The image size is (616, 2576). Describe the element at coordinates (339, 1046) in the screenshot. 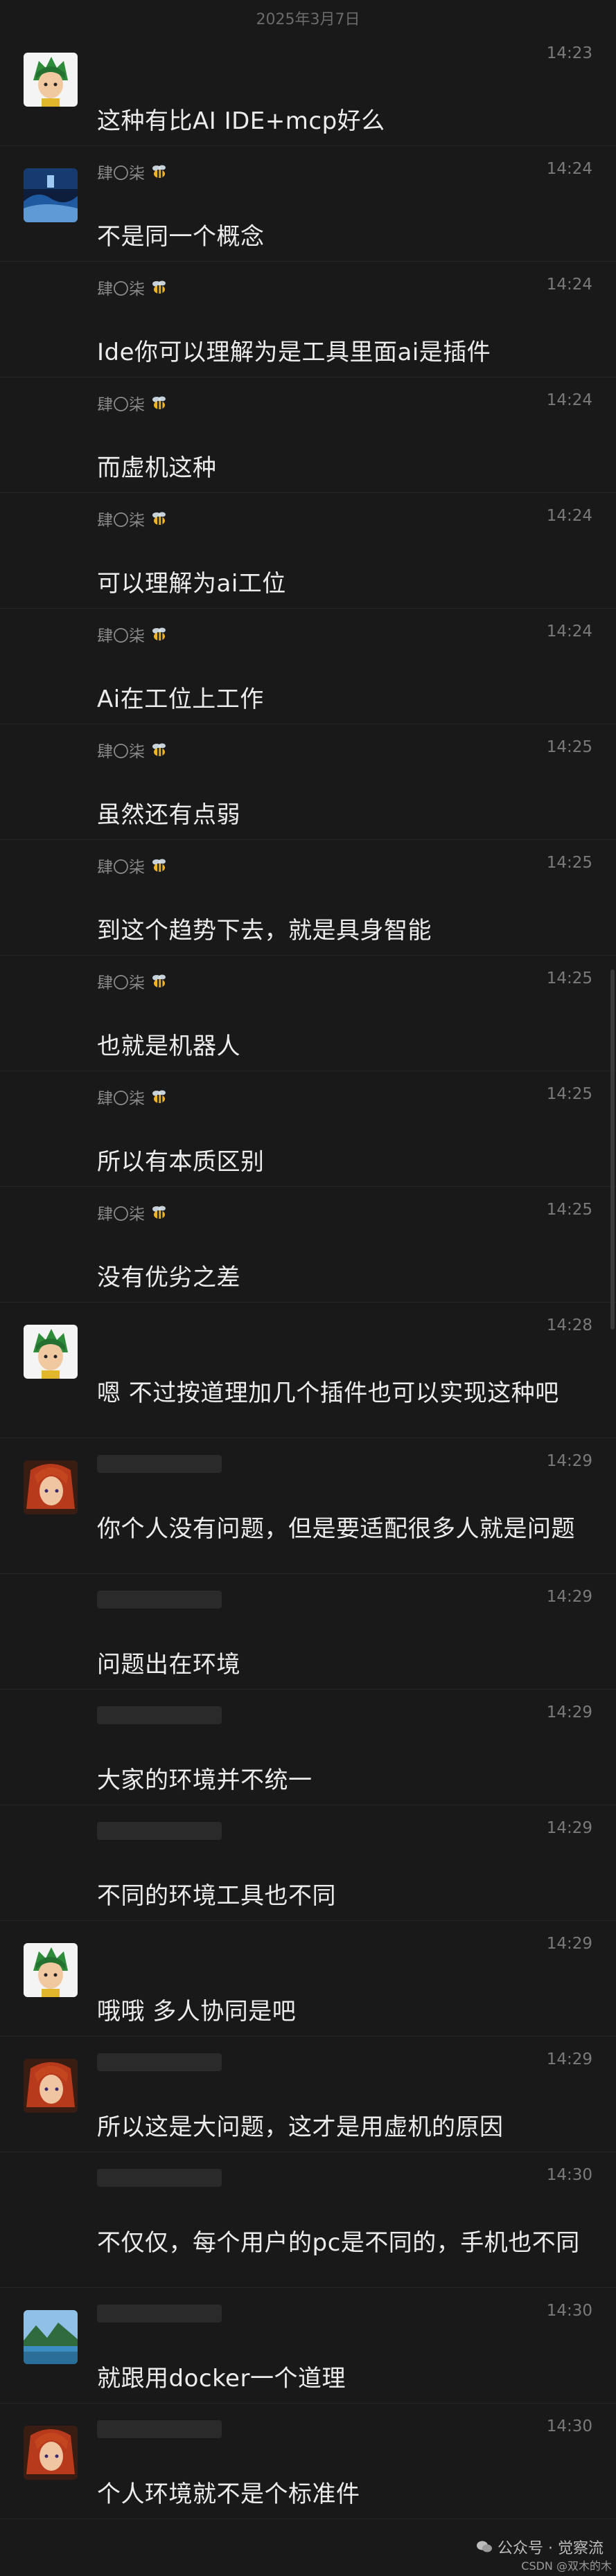

I see `message-text: 也就是机器人` at that location.